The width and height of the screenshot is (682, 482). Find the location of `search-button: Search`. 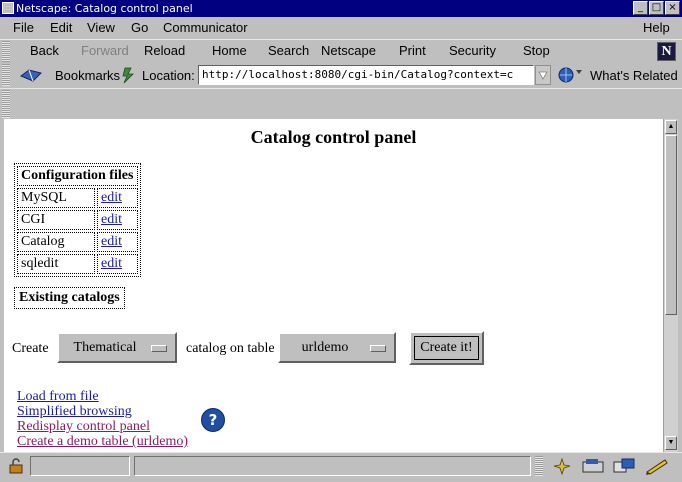

search-button: Search is located at coordinates (288, 50).